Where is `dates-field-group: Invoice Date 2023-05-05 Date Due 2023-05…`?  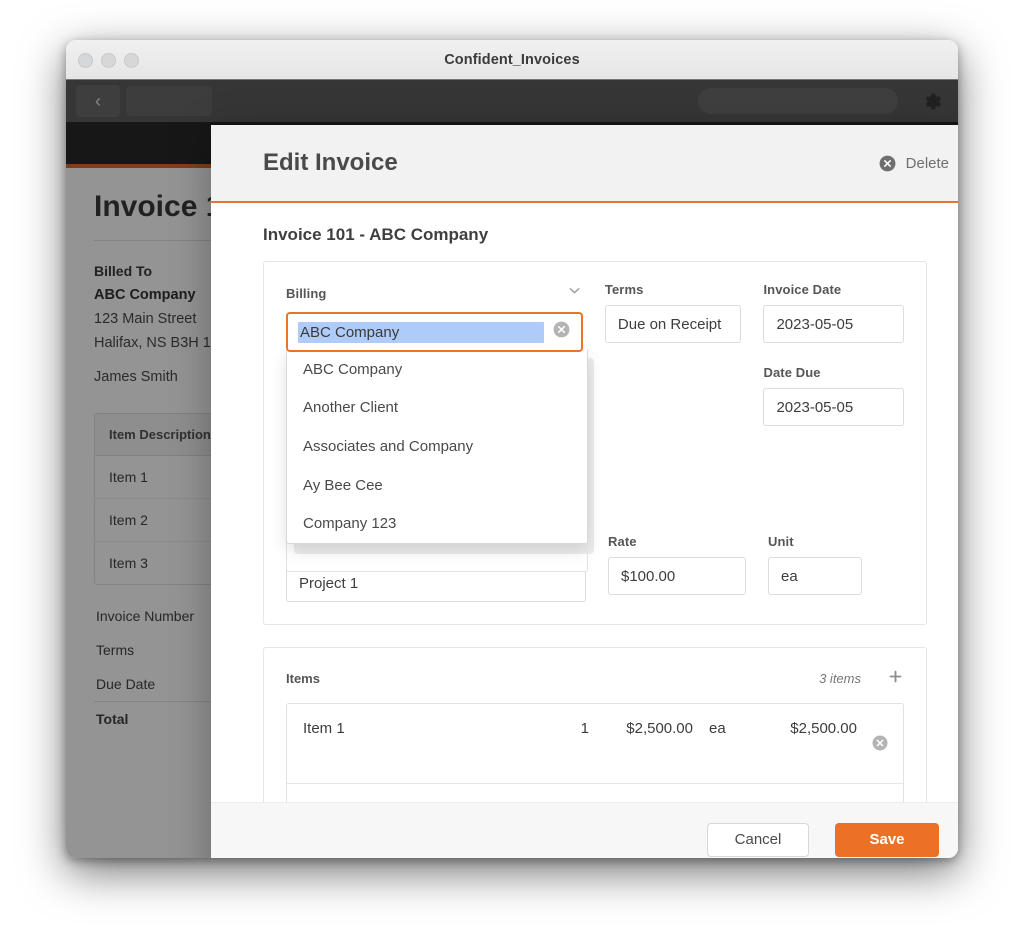 dates-field-group: Invoice Date 2023-05-05 Date Due 2023-05… is located at coordinates (833, 354).